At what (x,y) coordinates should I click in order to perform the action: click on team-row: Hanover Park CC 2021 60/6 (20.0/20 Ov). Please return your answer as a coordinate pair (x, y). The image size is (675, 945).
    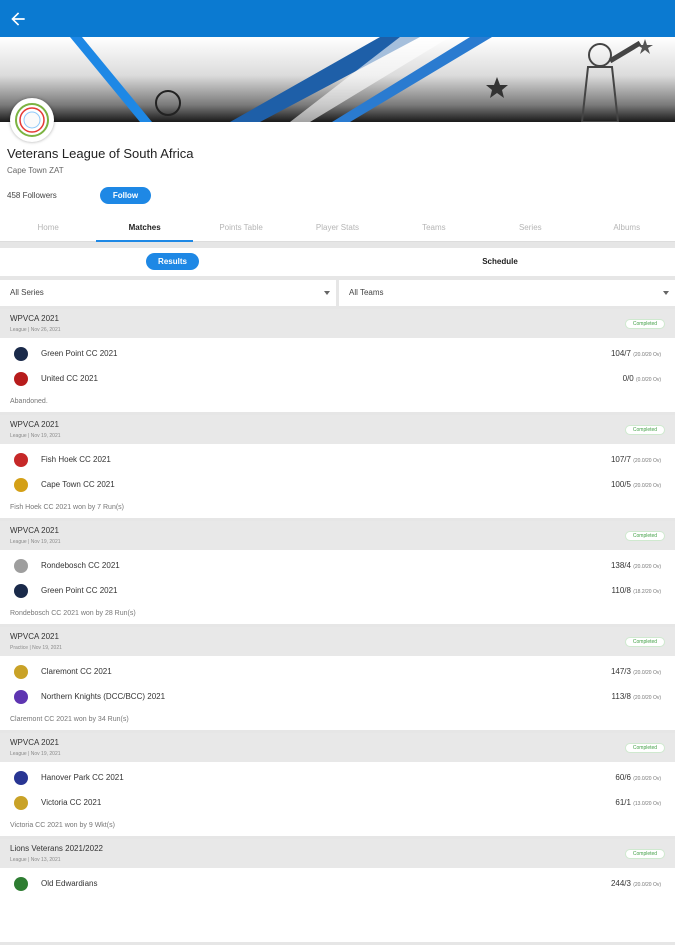
    Looking at the image, I should click on (337, 778).